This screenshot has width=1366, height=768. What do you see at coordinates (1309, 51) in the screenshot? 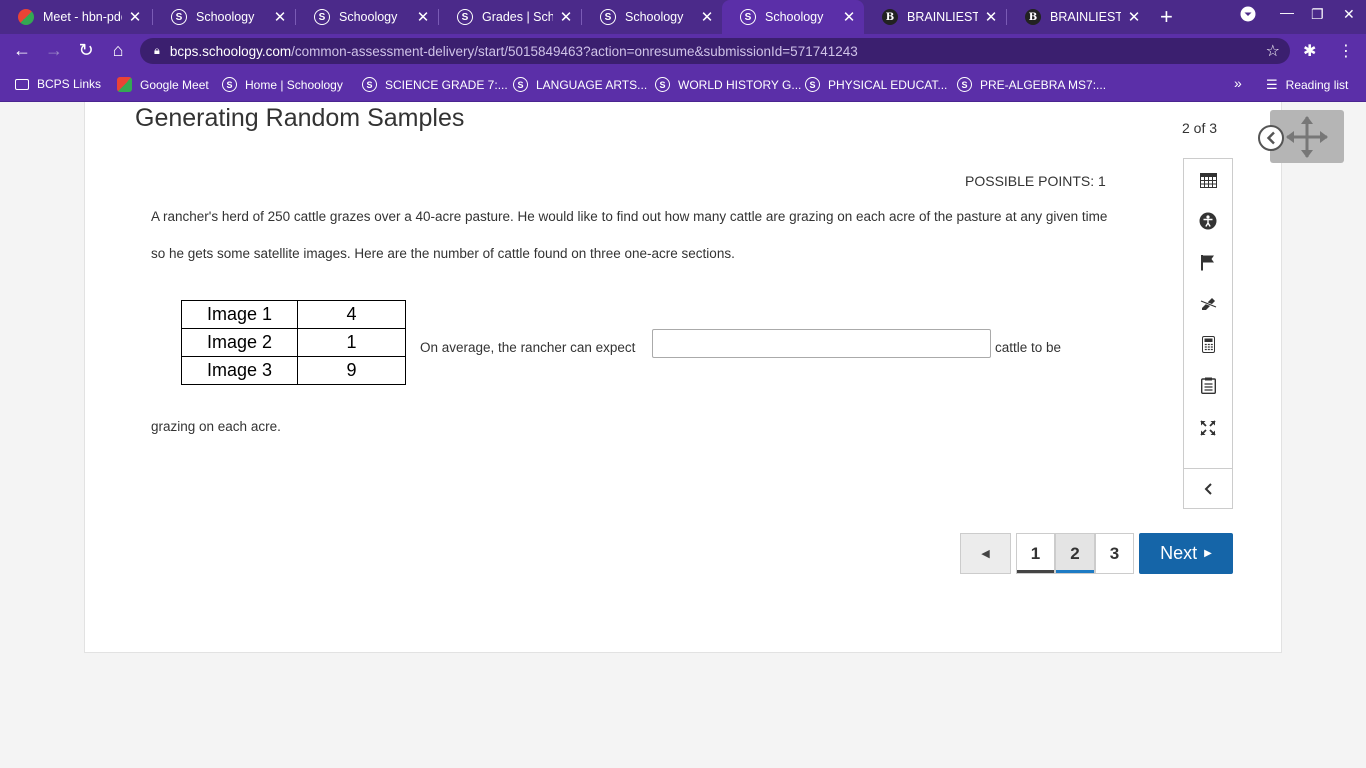
I see `extensions-puzzle-icon: ✱` at bounding box center [1309, 51].